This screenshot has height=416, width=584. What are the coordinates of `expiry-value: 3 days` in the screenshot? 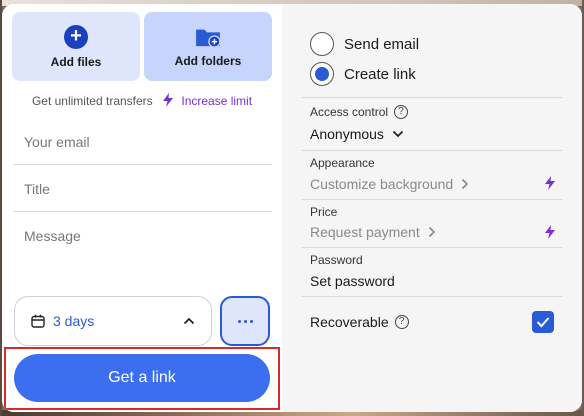 It's located at (74, 321).